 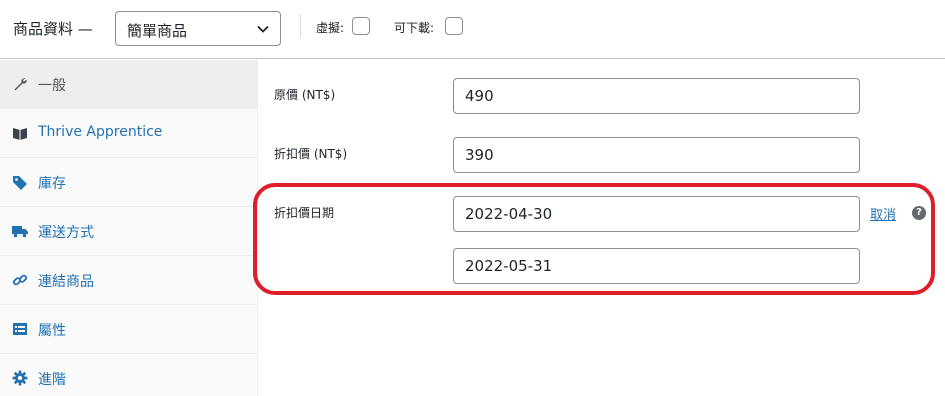 I want to click on book-icon, so click(x=20, y=134).